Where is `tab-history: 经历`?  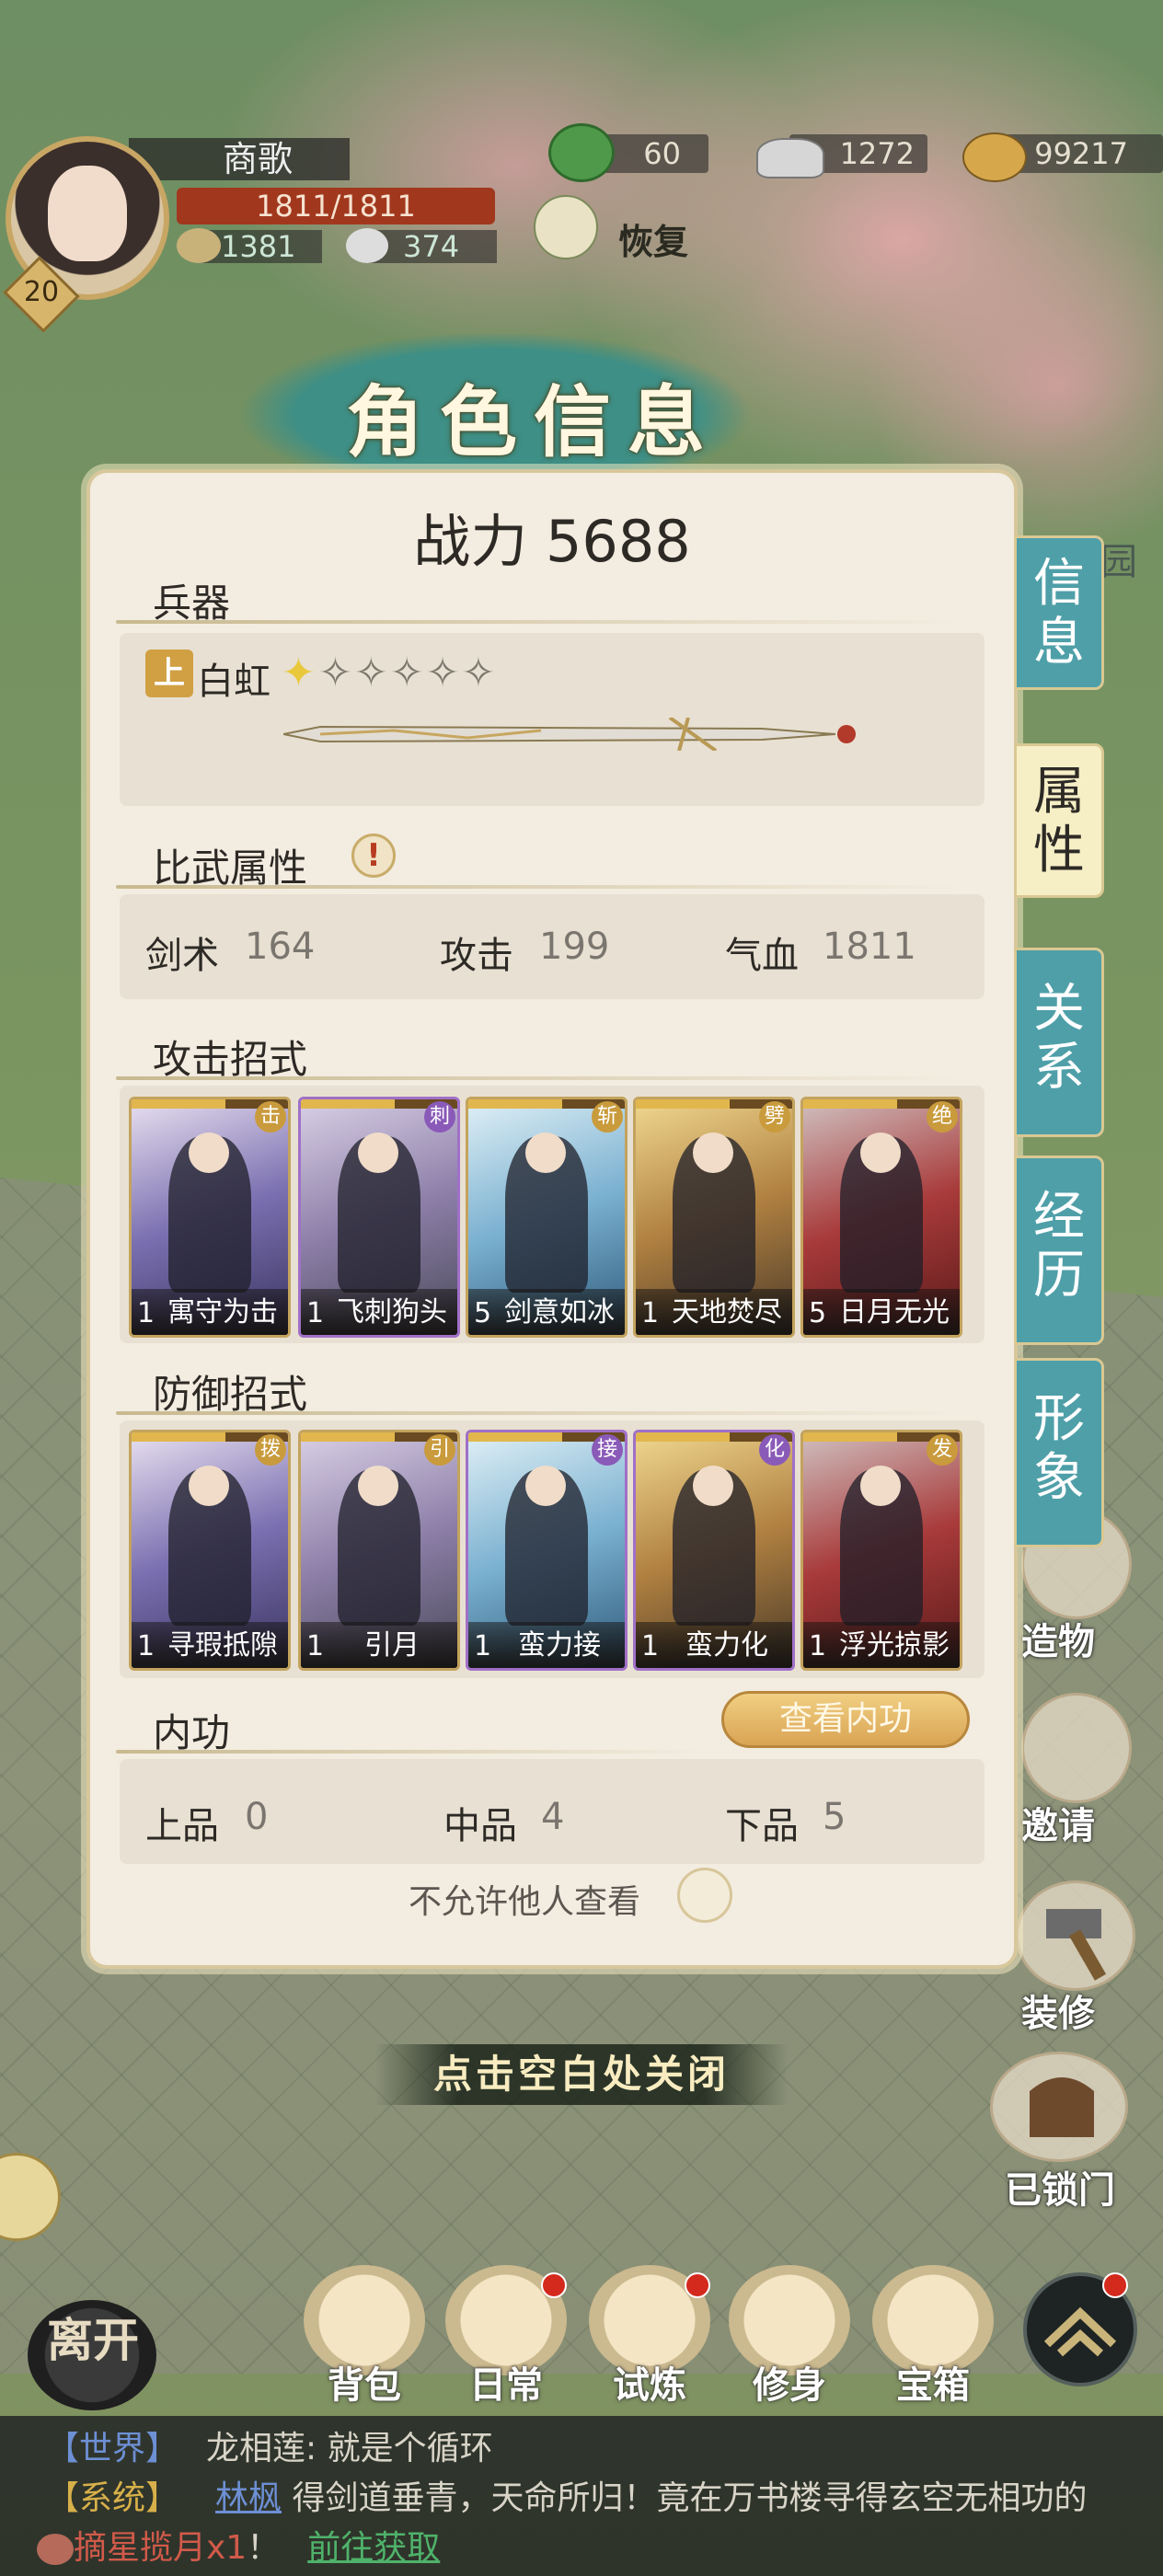
tab-history: 经历 is located at coordinates (1059, 1250).